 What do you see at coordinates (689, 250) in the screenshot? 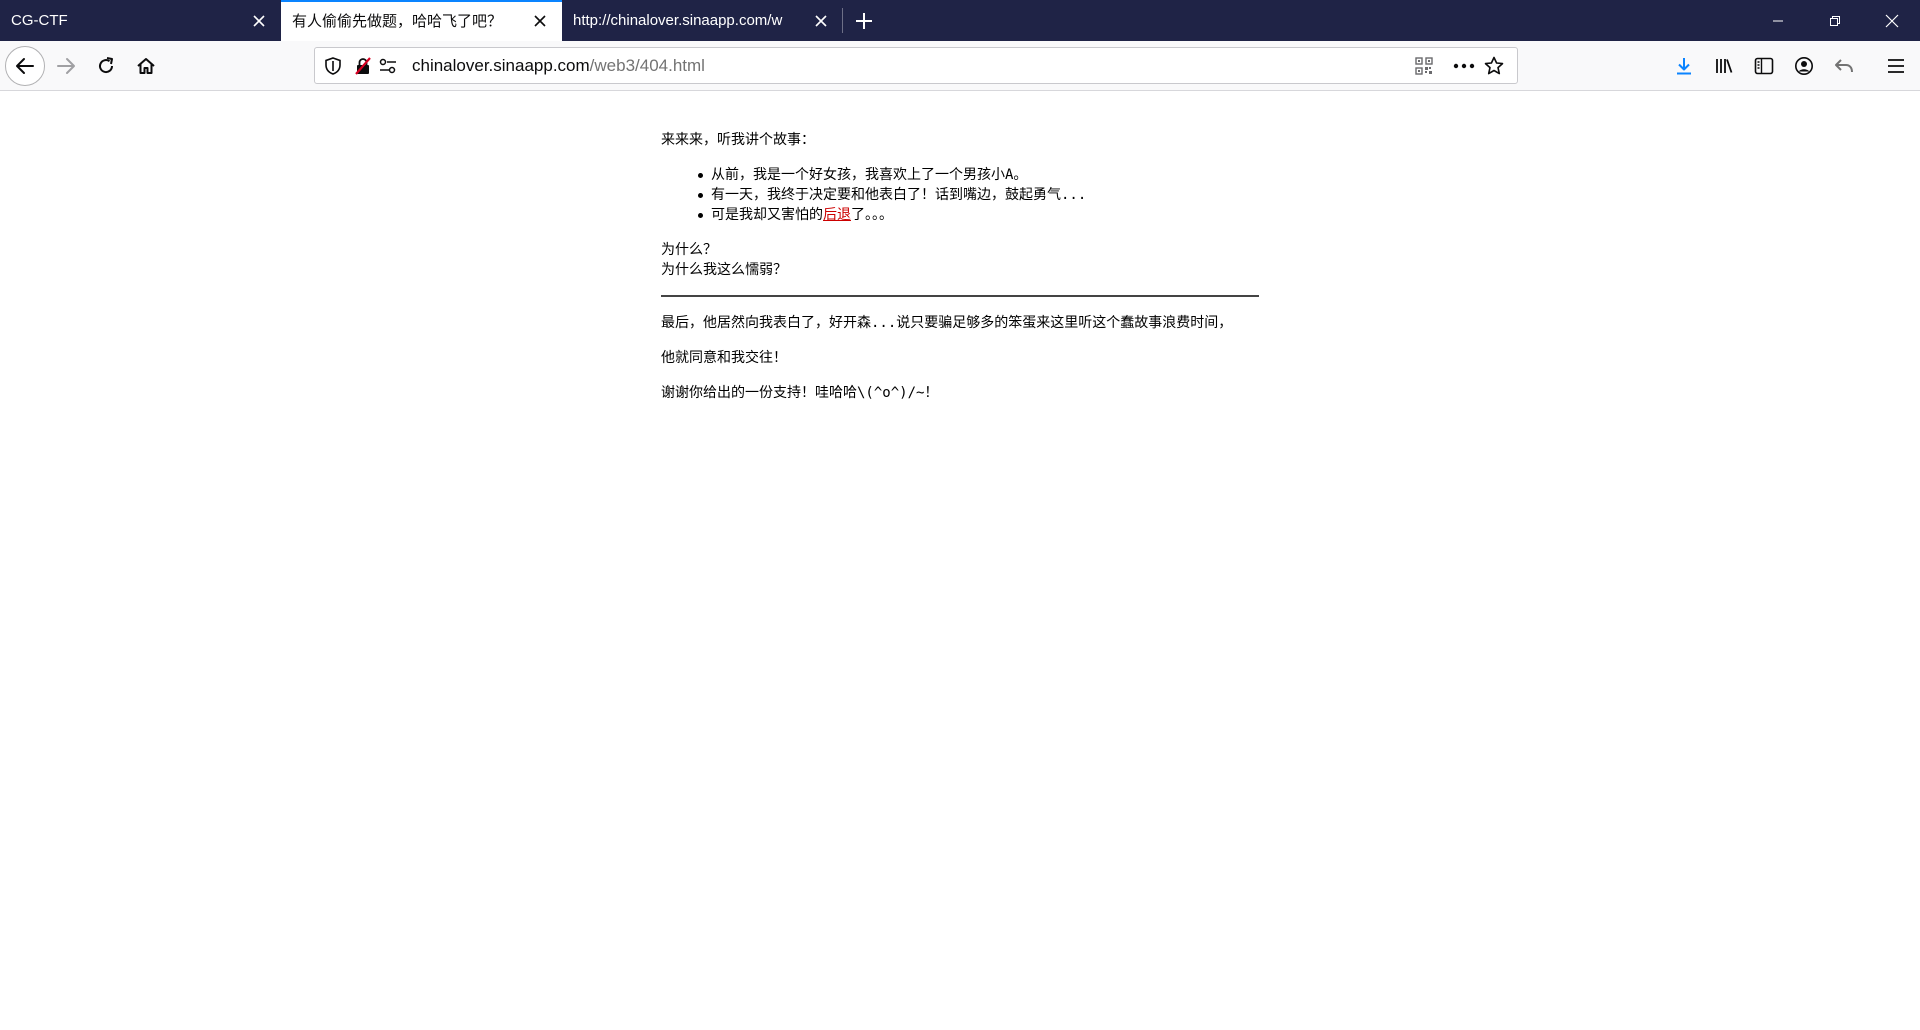
I see `question-text: 为什么？` at bounding box center [689, 250].